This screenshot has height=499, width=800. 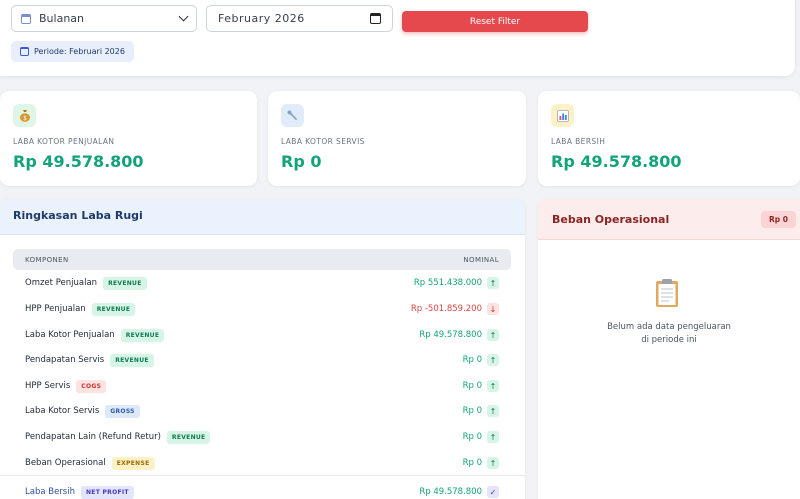 I want to click on row-name: Laba Kotor Penjualan, so click(x=70, y=335).